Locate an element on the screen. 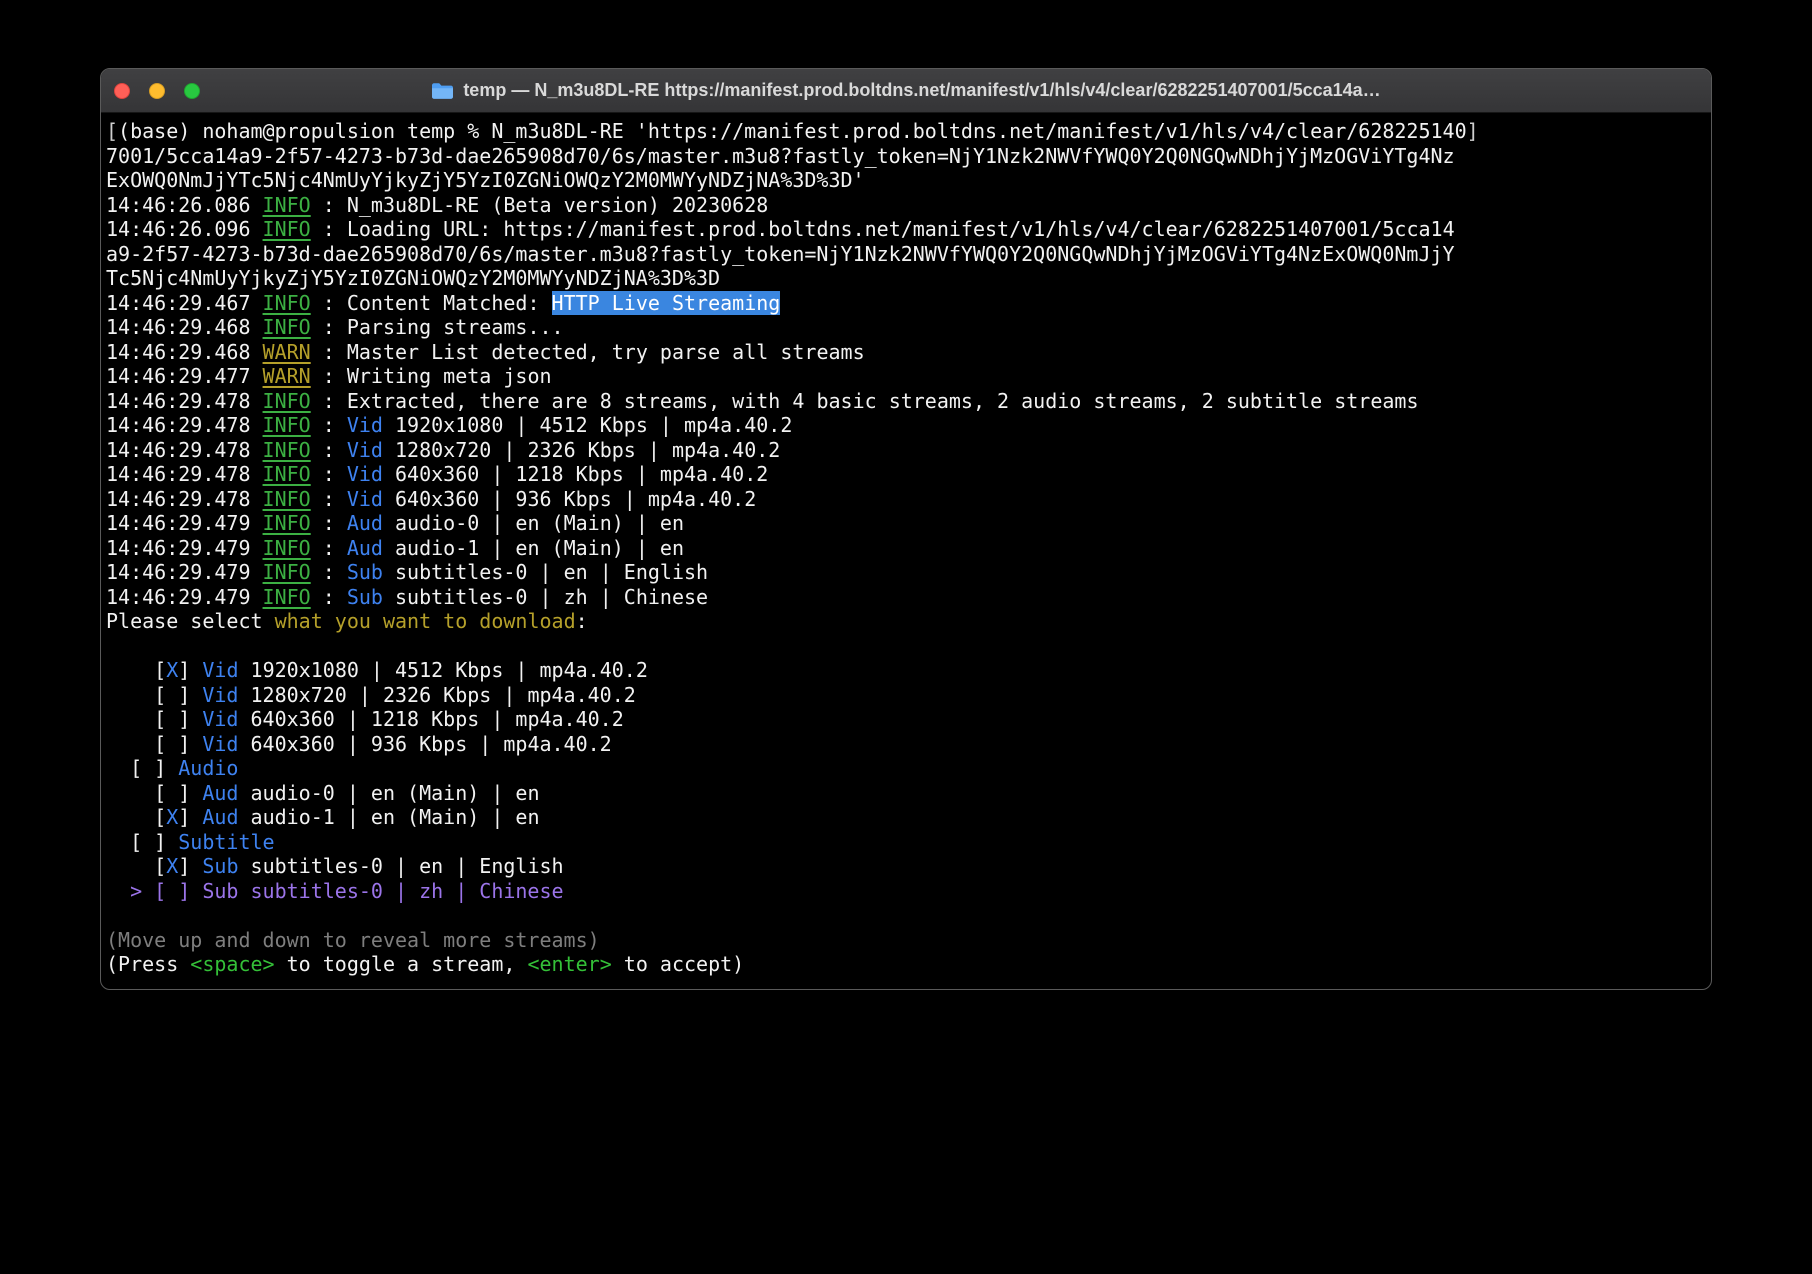  minimize-button is located at coordinates (157, 90).